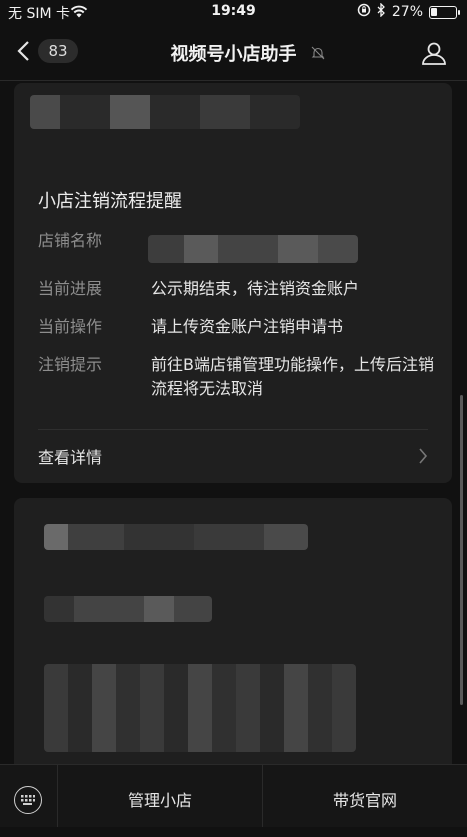  I want to click on bottom-menu: 管理小店 带货官网, so click(233, 795).